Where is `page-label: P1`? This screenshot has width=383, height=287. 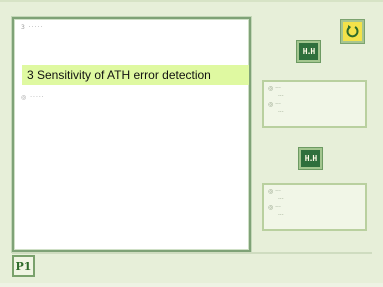 page-label: P1 is located at coordinates (23, 266).